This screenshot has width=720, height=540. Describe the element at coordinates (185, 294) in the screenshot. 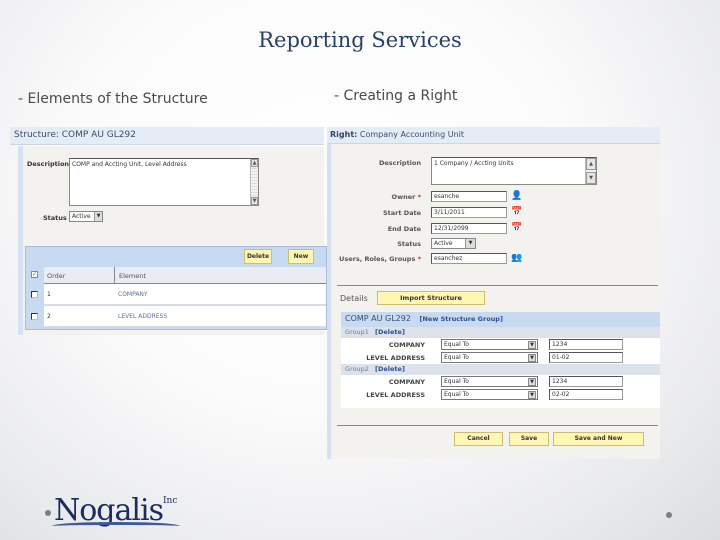

I see `table-row: 1 COMPANY` at that location.